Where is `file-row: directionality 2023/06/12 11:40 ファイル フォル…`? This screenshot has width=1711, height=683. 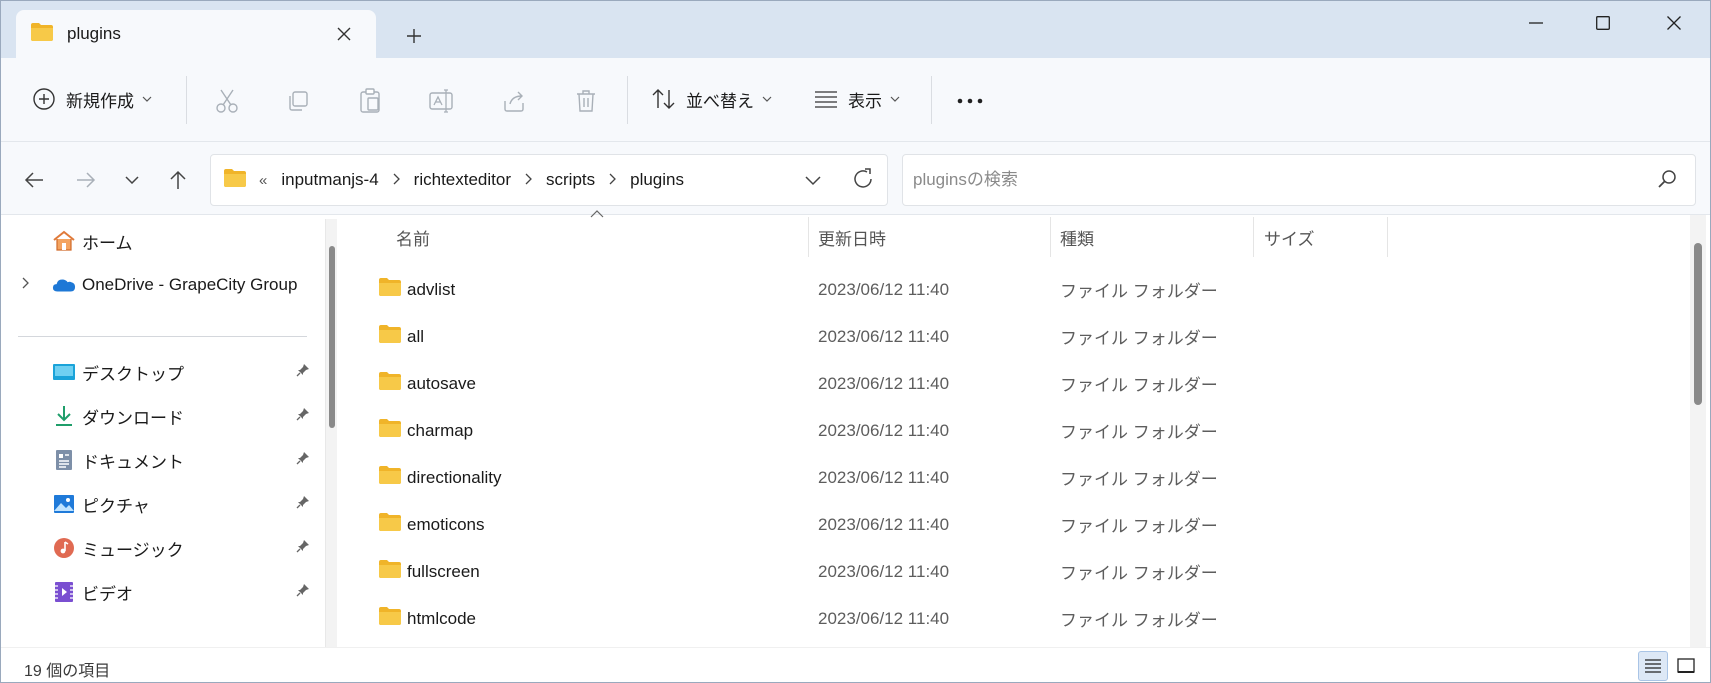 file-row: directionality 2023/06/12 11:40 ファイル フォル… is located at coordinates (1005, 477).